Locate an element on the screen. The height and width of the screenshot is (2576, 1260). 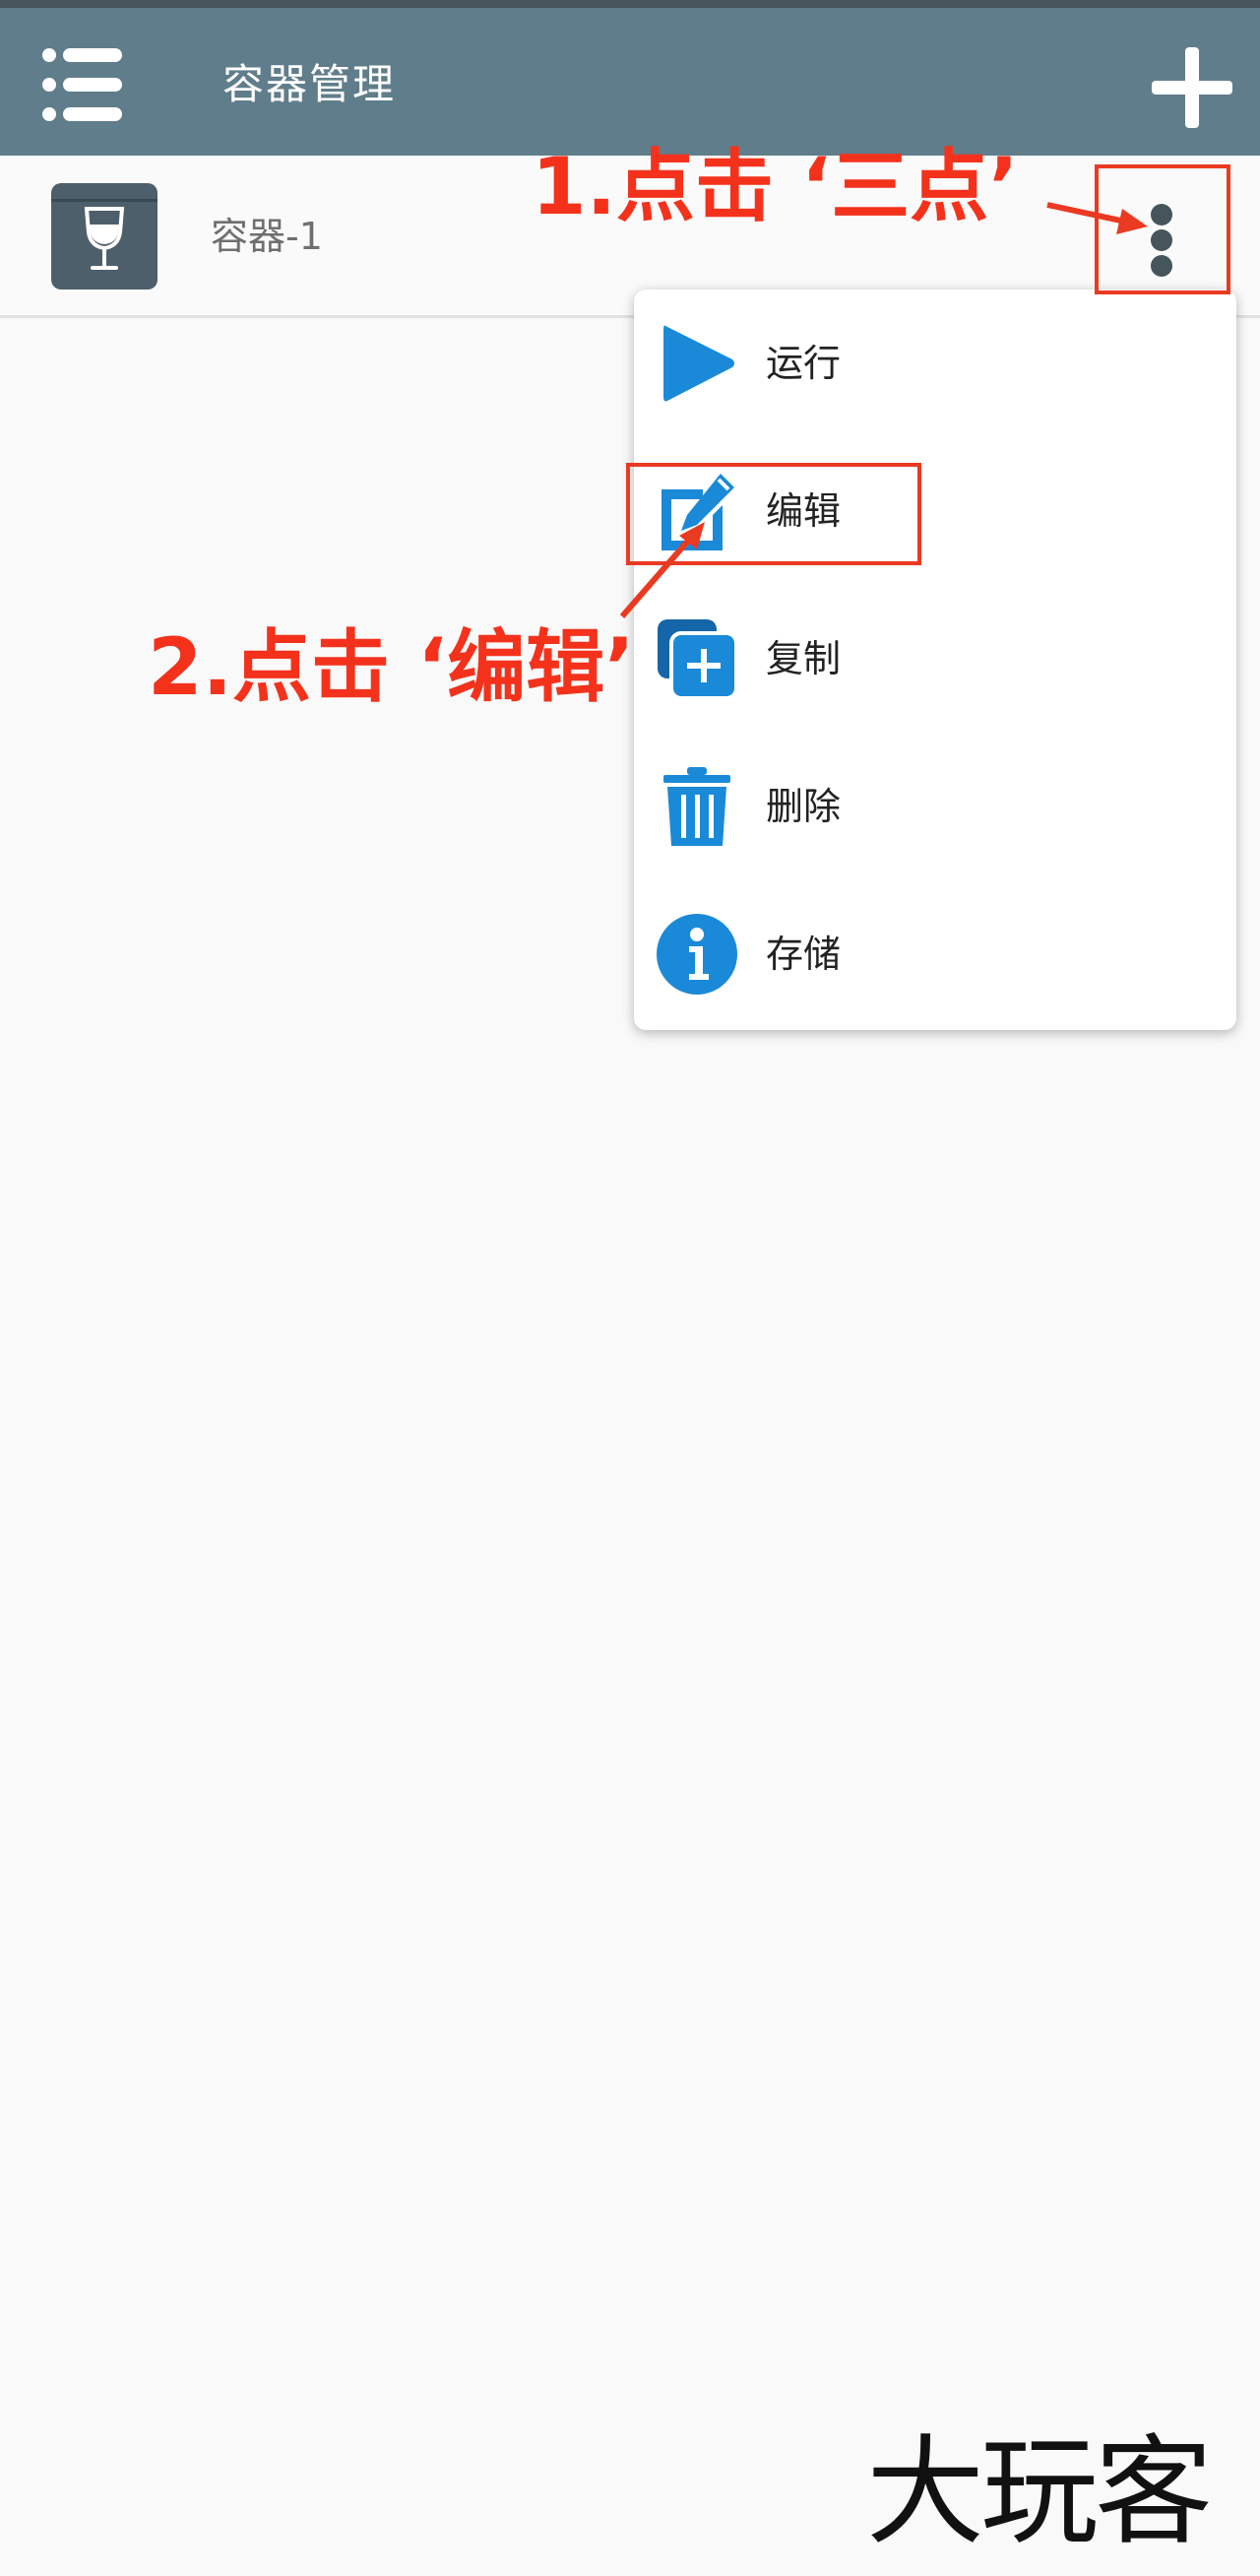
watermark-logo: 大玩客 is located at coordinates (1039, 2492).